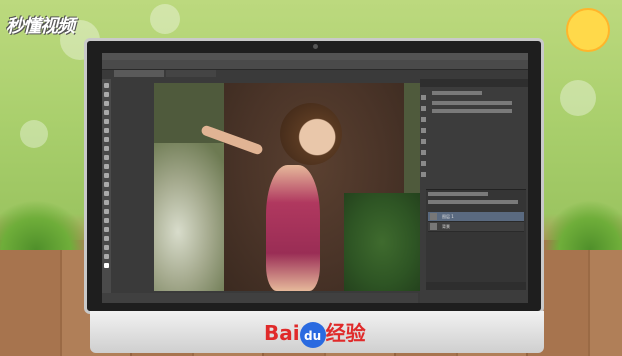  What do you see at coordinates (106, 193) in the screenshot?
I see `blur-tool-icon` at bounding box center [106, 193].